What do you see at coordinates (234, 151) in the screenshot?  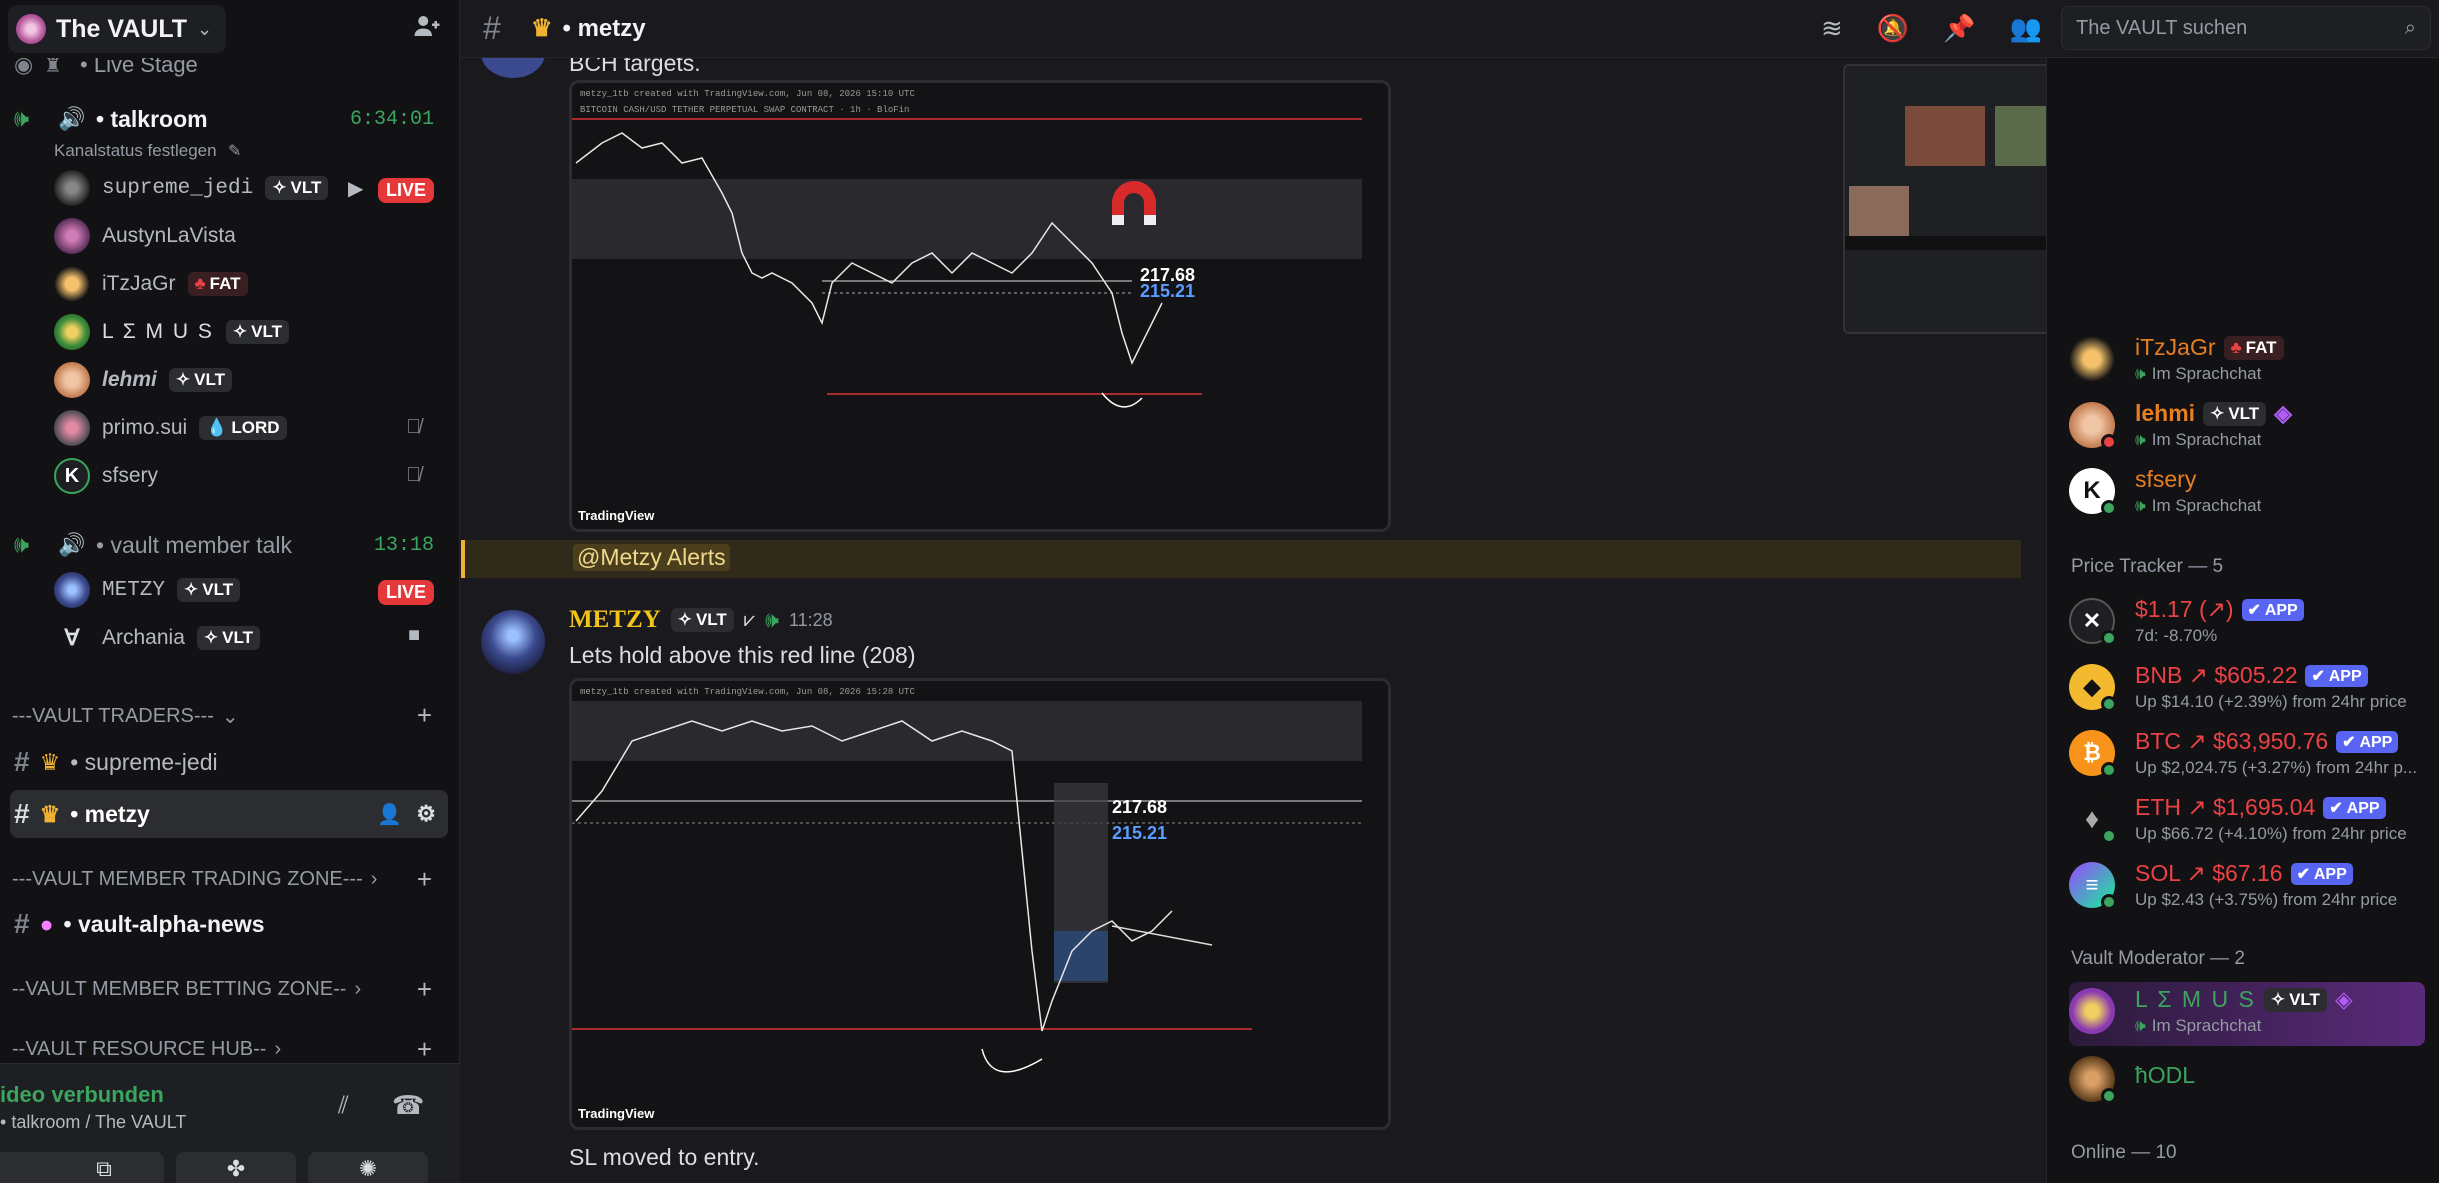 I see `pencil-icon: ✎` at bounding box center [234, 151].